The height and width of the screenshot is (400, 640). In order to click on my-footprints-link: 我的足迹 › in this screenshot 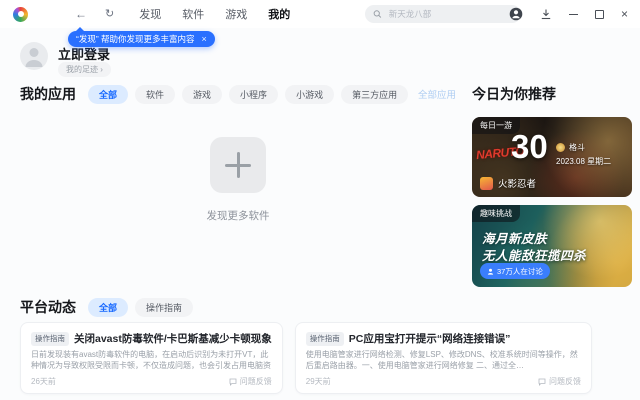, I will do `click(84, 69)`.